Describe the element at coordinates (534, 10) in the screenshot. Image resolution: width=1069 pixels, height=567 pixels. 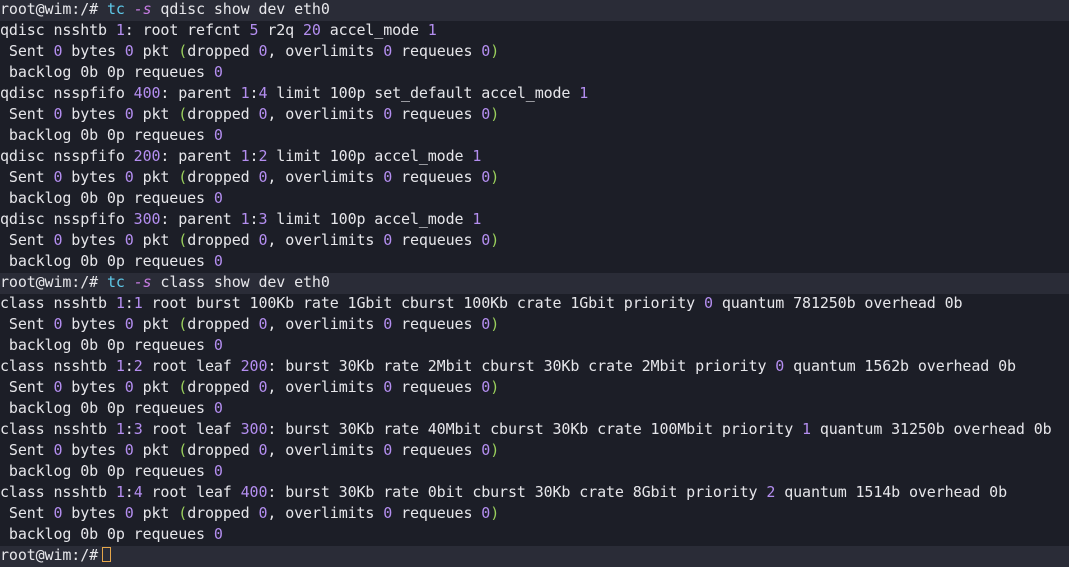
I see `command-line: root@wim:/# tc -s qdisc show dev eth0` at that location.